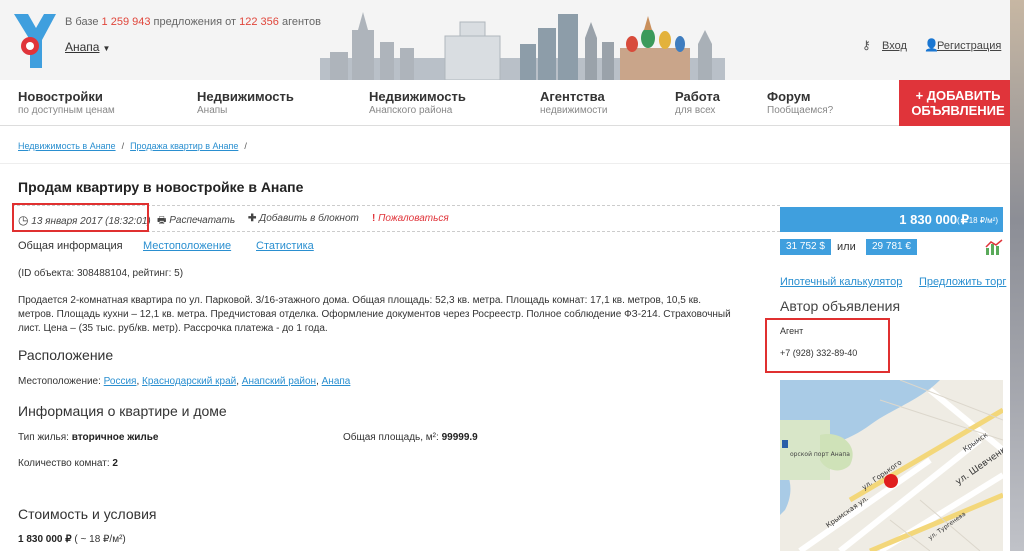 Image resolution: width=1024 pixels, height=551 pixels. Describe the element at coordinates (891, 219) in the screenshot. I see `price-bar: 1 830 000 ₽ ( ~ 18 ₽/м²)` at that location.